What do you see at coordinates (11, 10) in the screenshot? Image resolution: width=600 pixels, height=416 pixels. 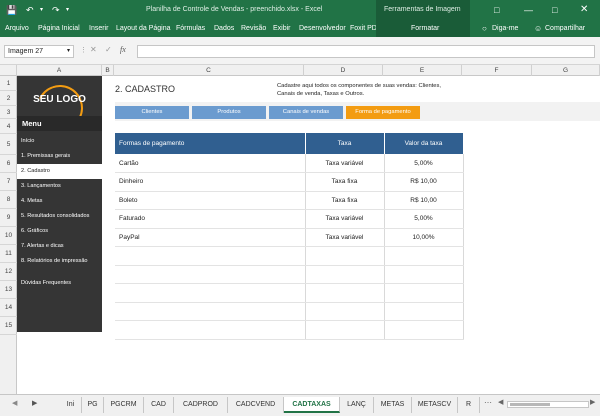 I see `save-icon: 💾` at bounding box center [11, 10].